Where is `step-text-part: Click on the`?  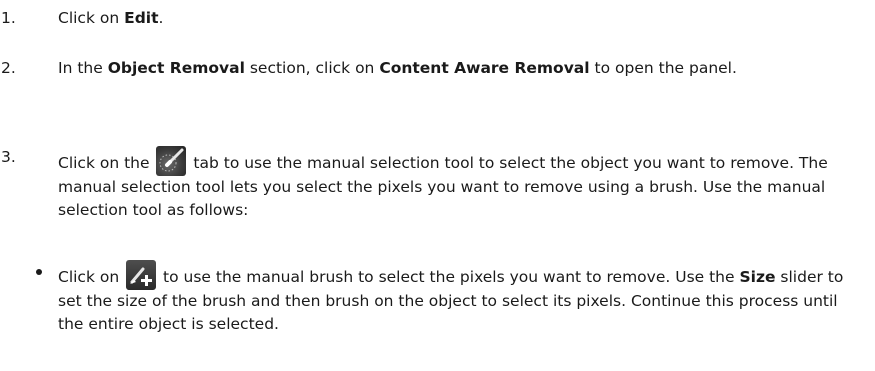
step-text-part: Click on the is located at coordinates (106, 163).